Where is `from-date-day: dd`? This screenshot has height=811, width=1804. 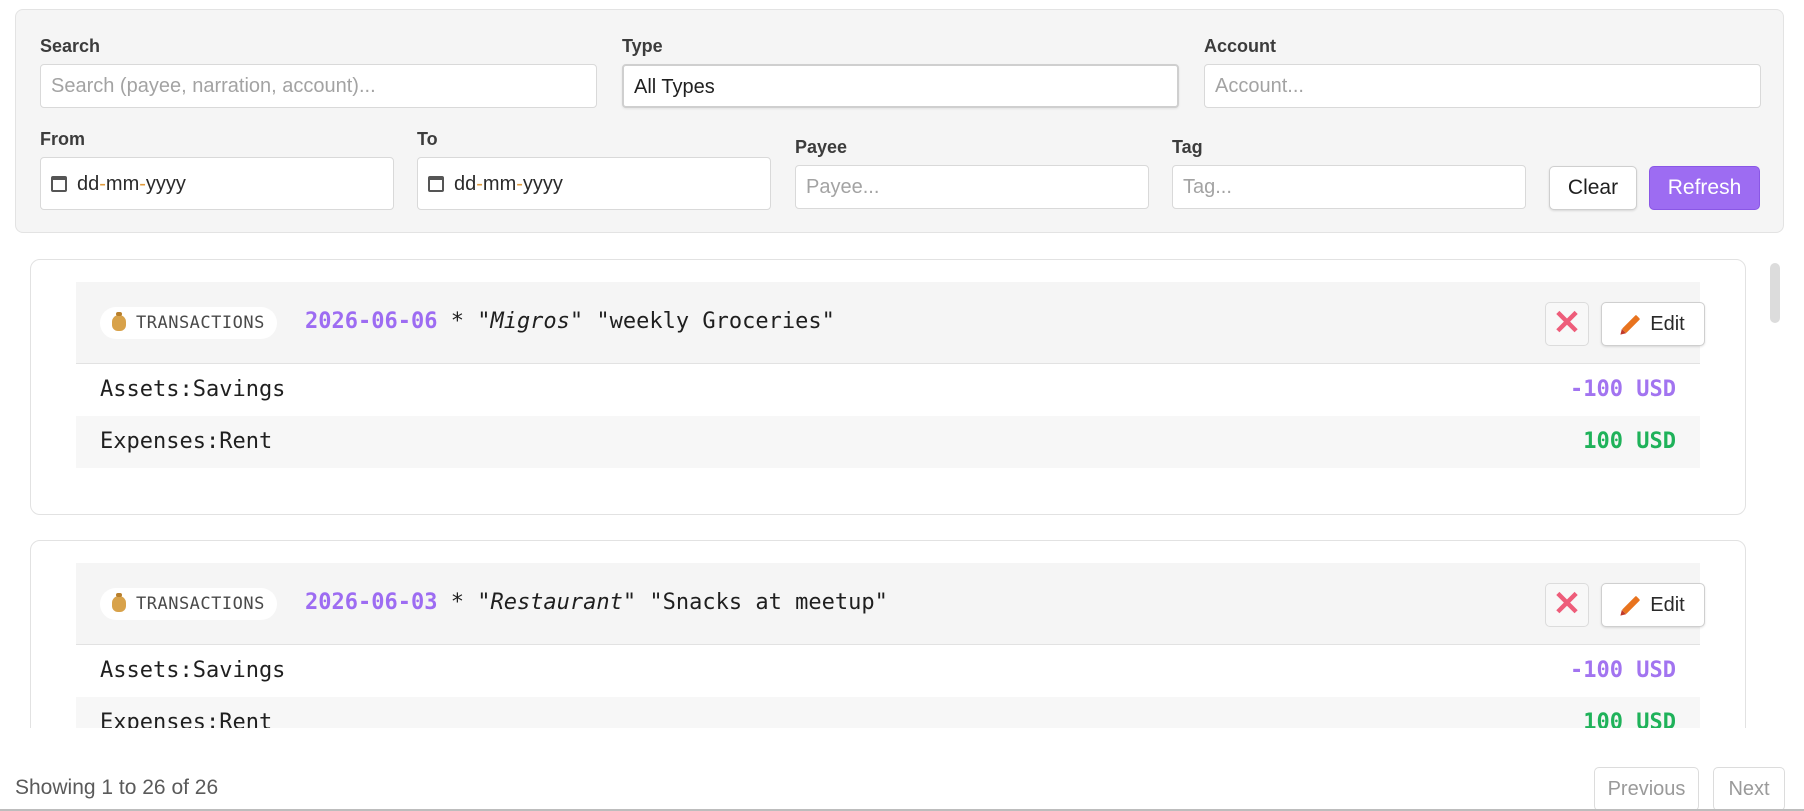
from-date-day: dd is located at coordinates (88, 183).